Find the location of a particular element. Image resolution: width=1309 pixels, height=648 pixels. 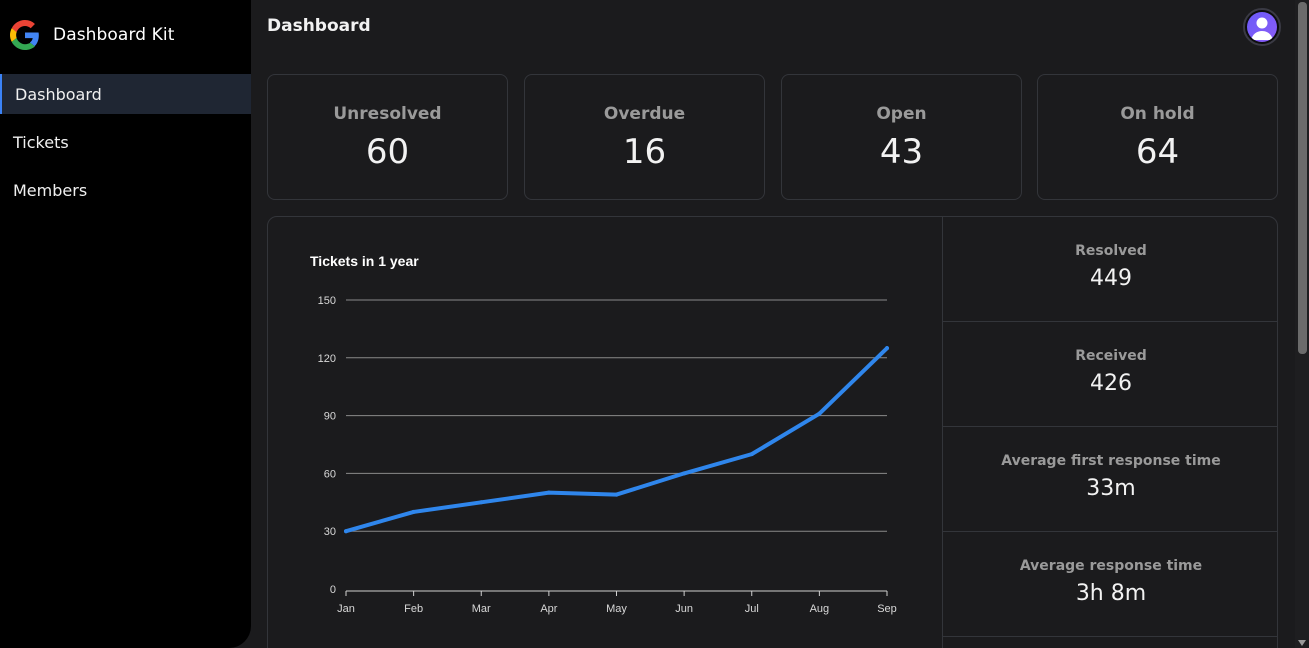

stat-average-first-response-time: Average first response time 33m is located at coordinates (1110, 479).